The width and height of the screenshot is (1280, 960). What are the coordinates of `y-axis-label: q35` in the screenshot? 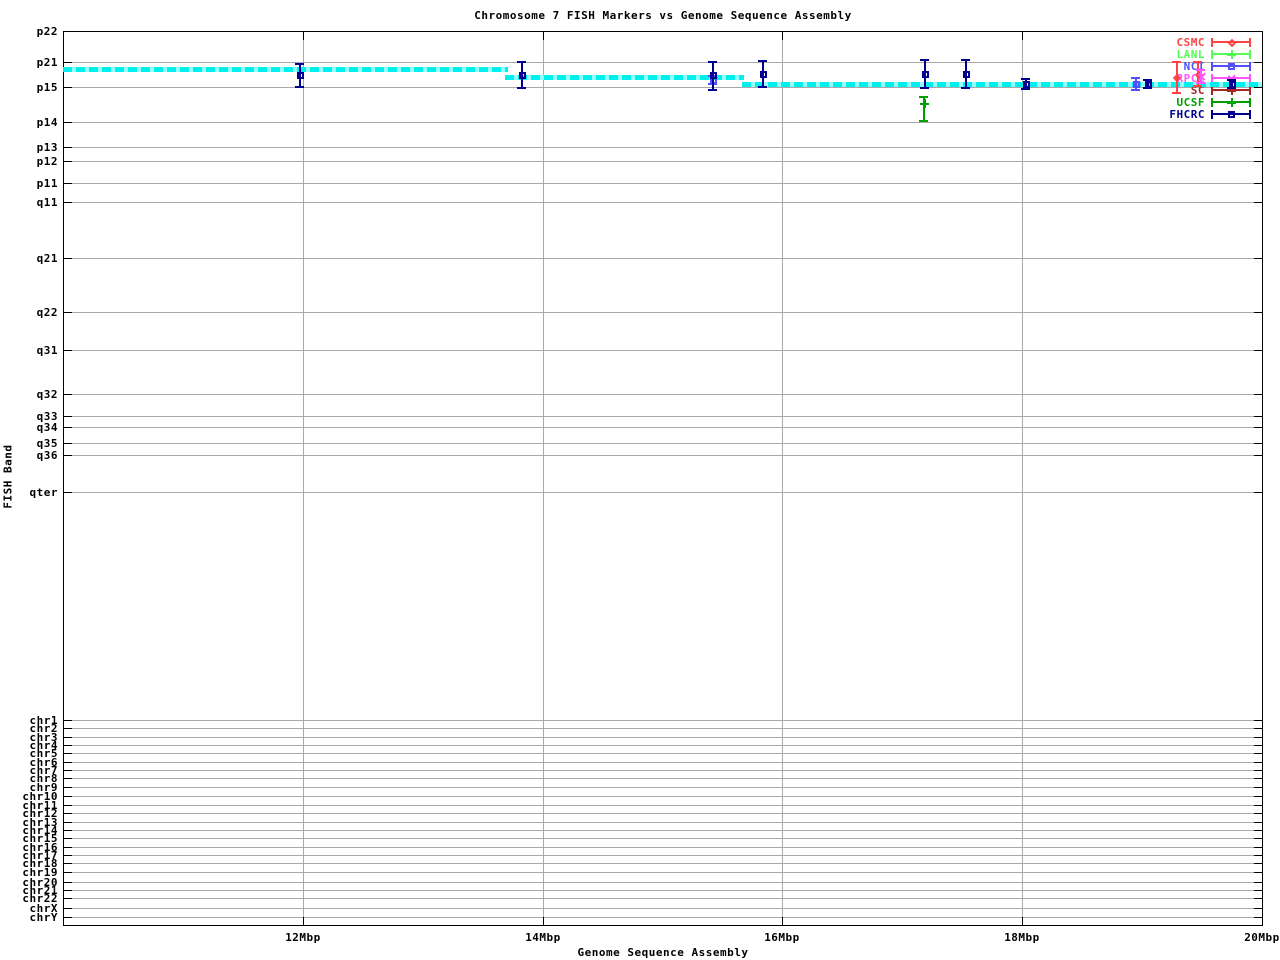 It's located at (47, 443).